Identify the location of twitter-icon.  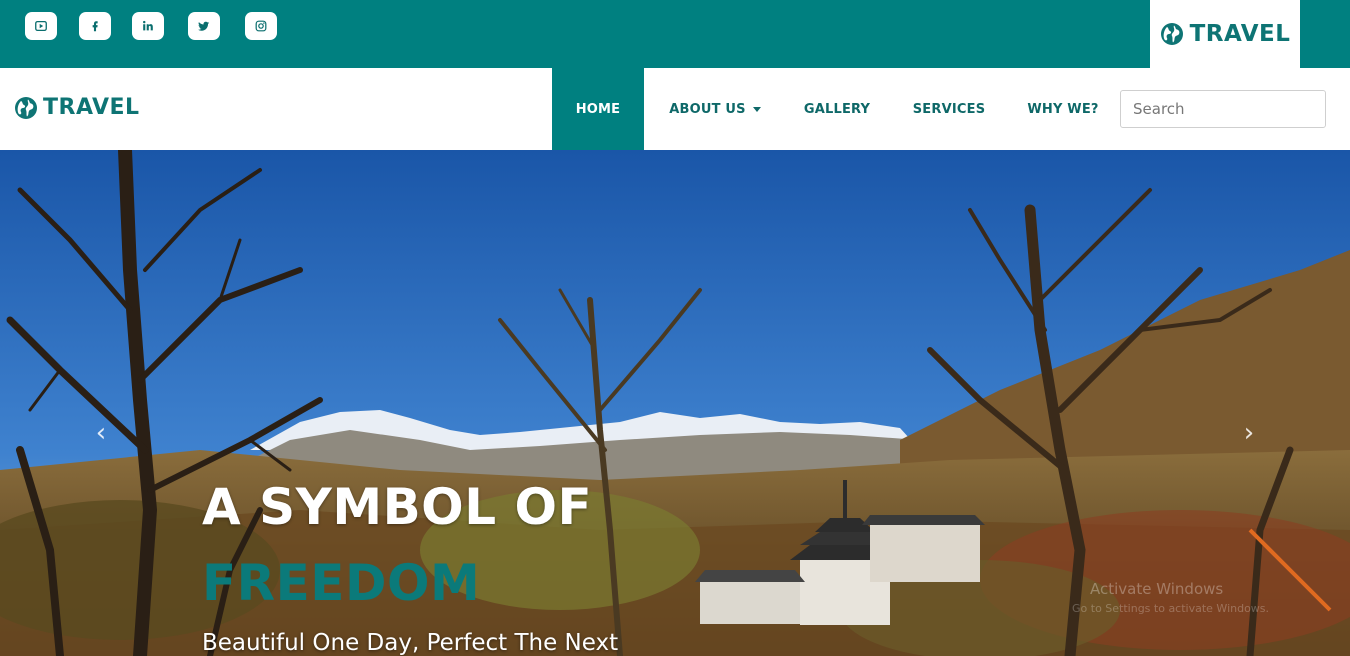
(204, 26).